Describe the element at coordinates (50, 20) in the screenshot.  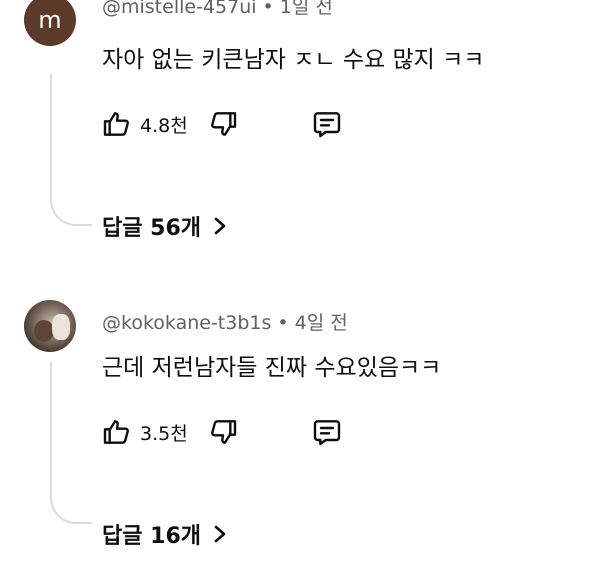
I see `avatar-letter: m` at that location.